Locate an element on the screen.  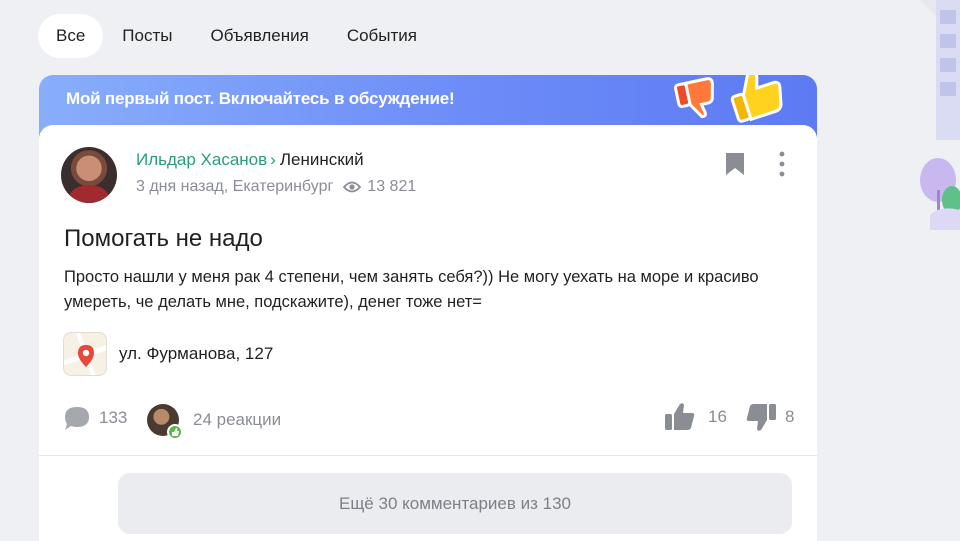
author-name-link: Ильдар Хасанов is located at coordinates (201, 159).